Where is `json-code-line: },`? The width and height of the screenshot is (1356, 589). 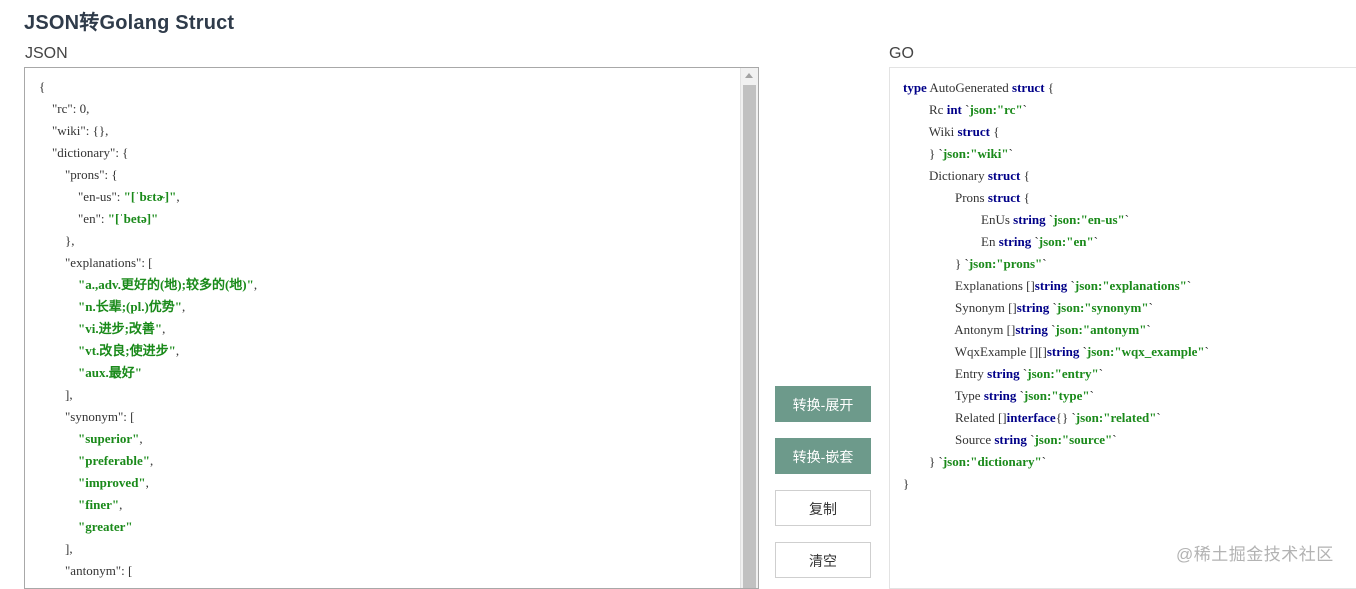 json-code-line: }, is located at coordinates (389, 241).